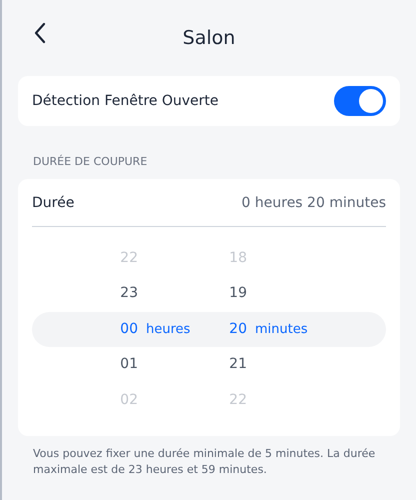 This screenshot has height=500, width=416. I want to click on hour-option: 01, so click(129, 364).